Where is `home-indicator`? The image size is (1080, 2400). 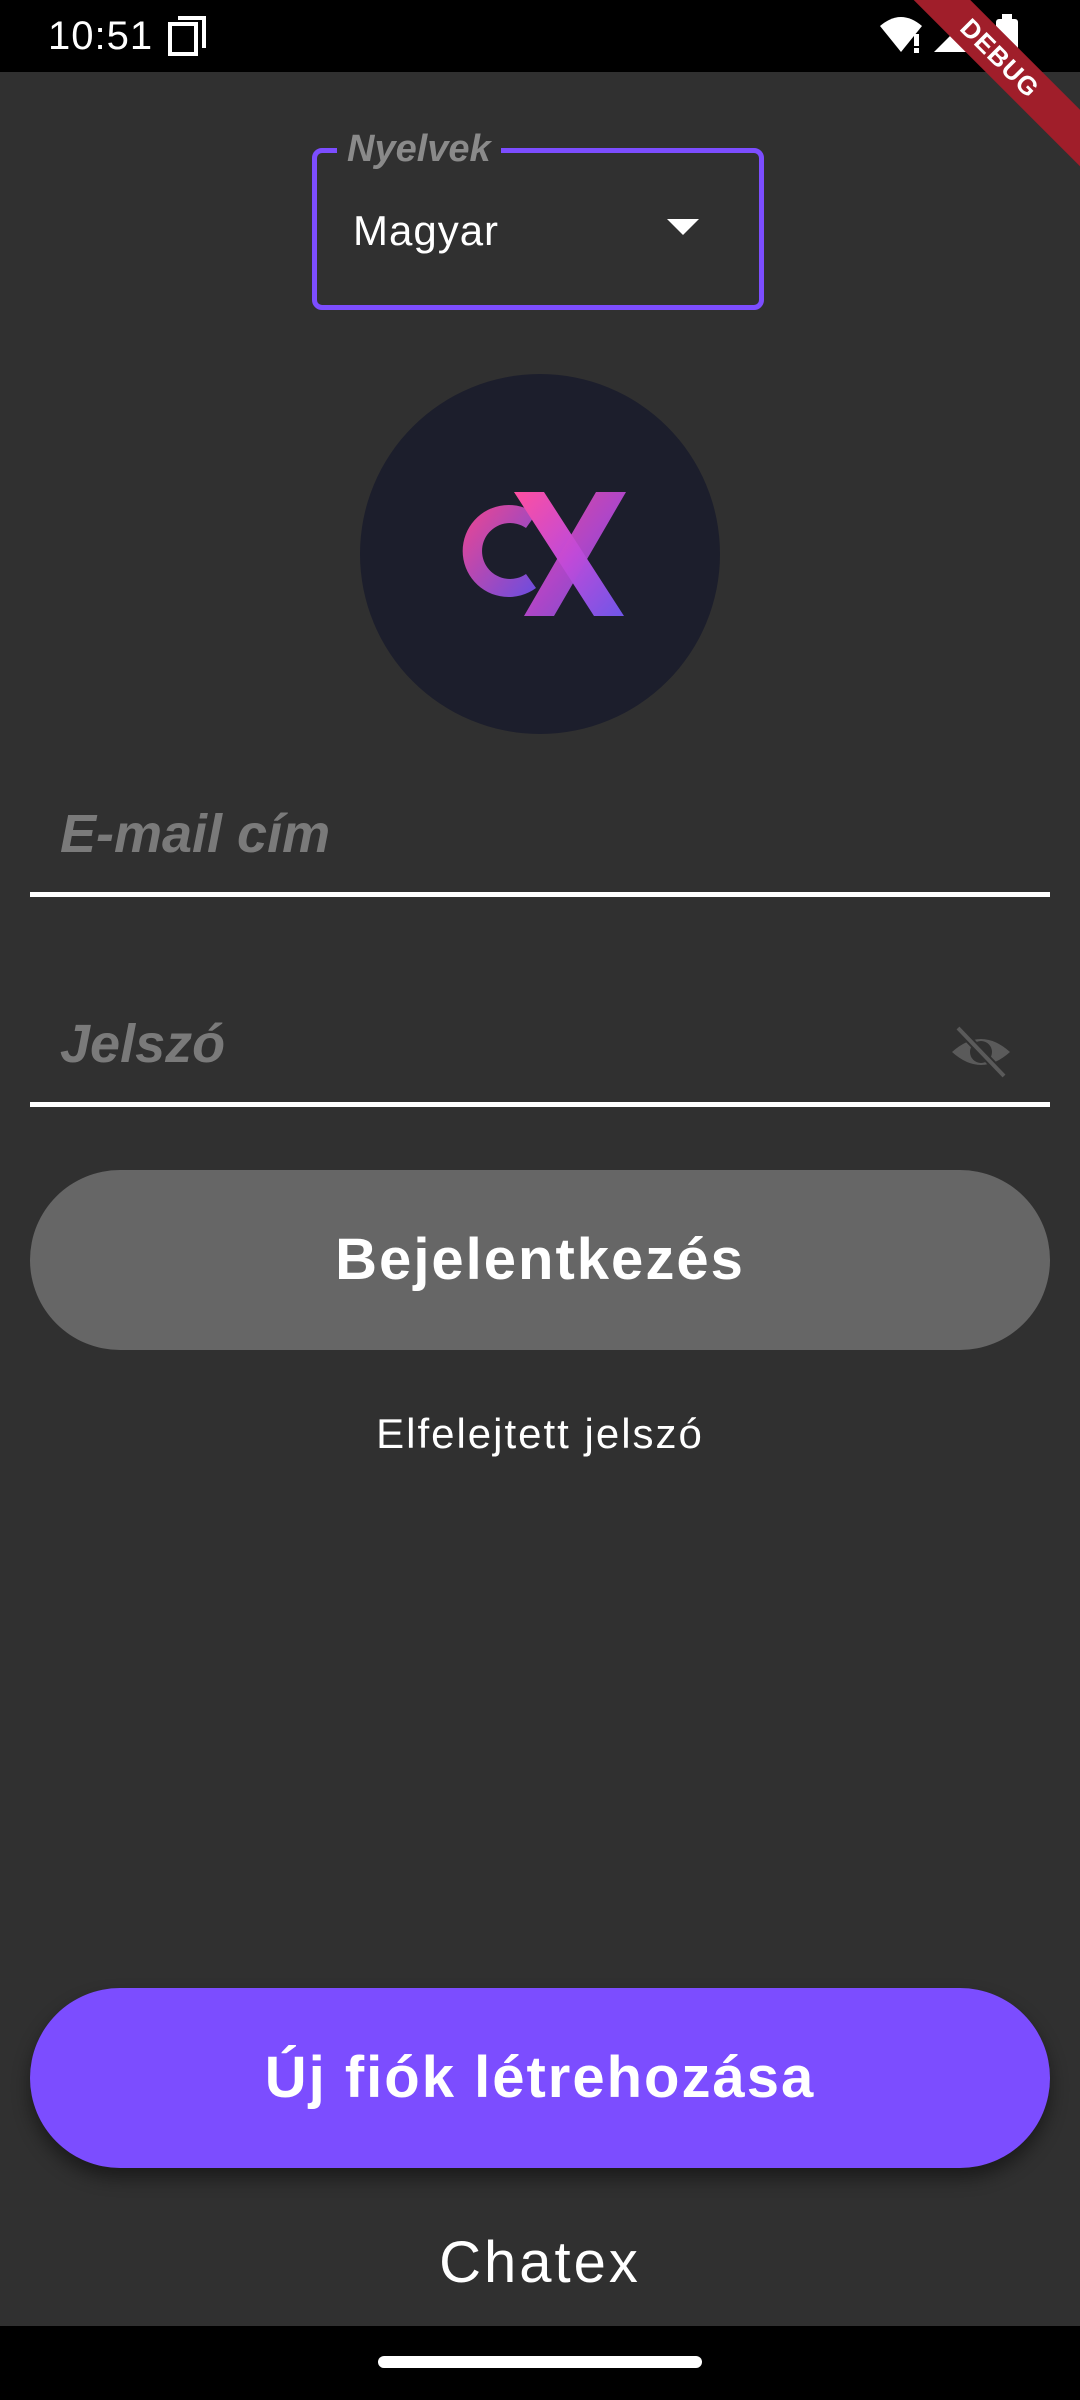 home-indicator is located at coordinates (540, 2362).